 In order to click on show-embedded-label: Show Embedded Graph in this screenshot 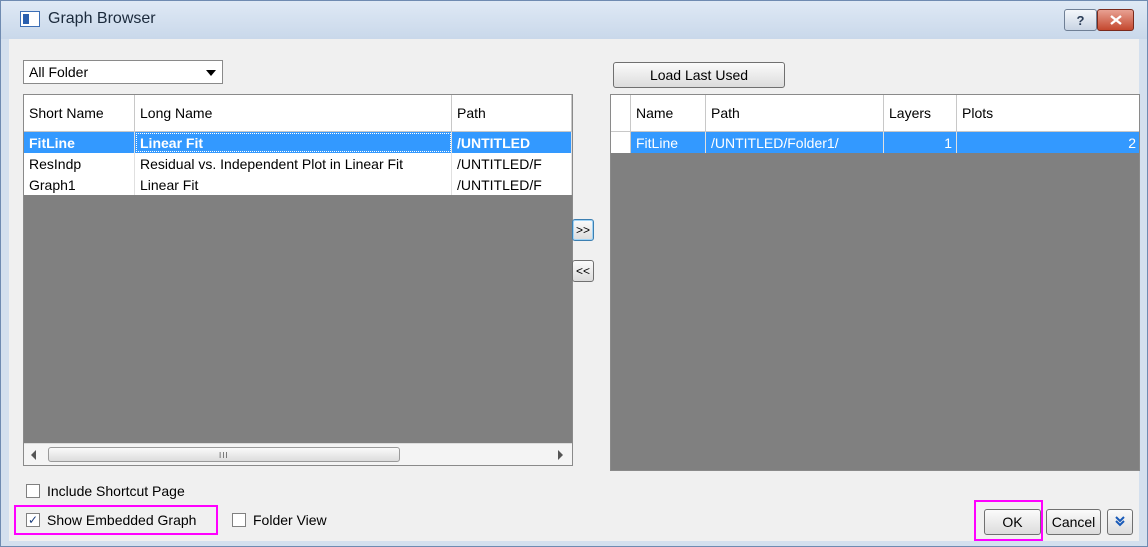, I will do `click(122, 520)`.